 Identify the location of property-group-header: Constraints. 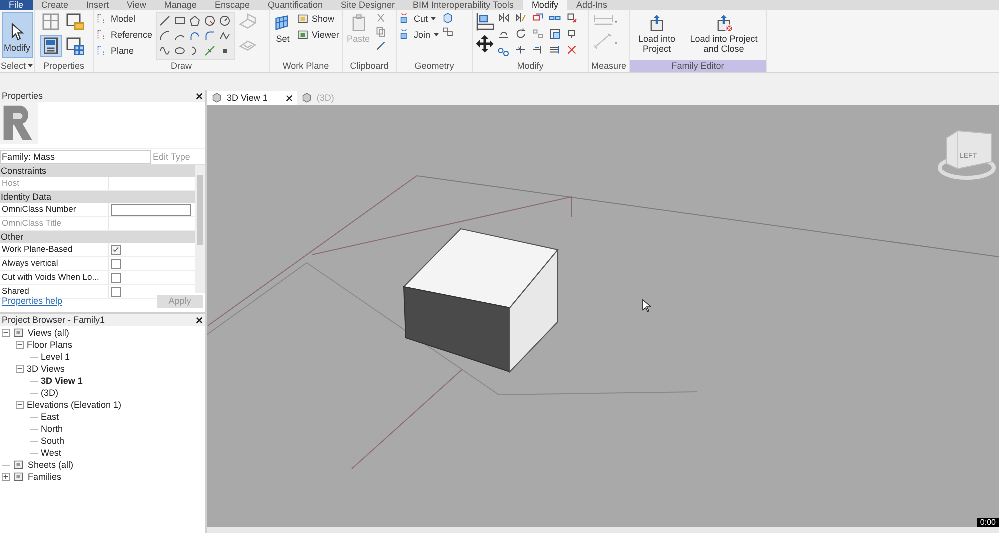
(97, 171).